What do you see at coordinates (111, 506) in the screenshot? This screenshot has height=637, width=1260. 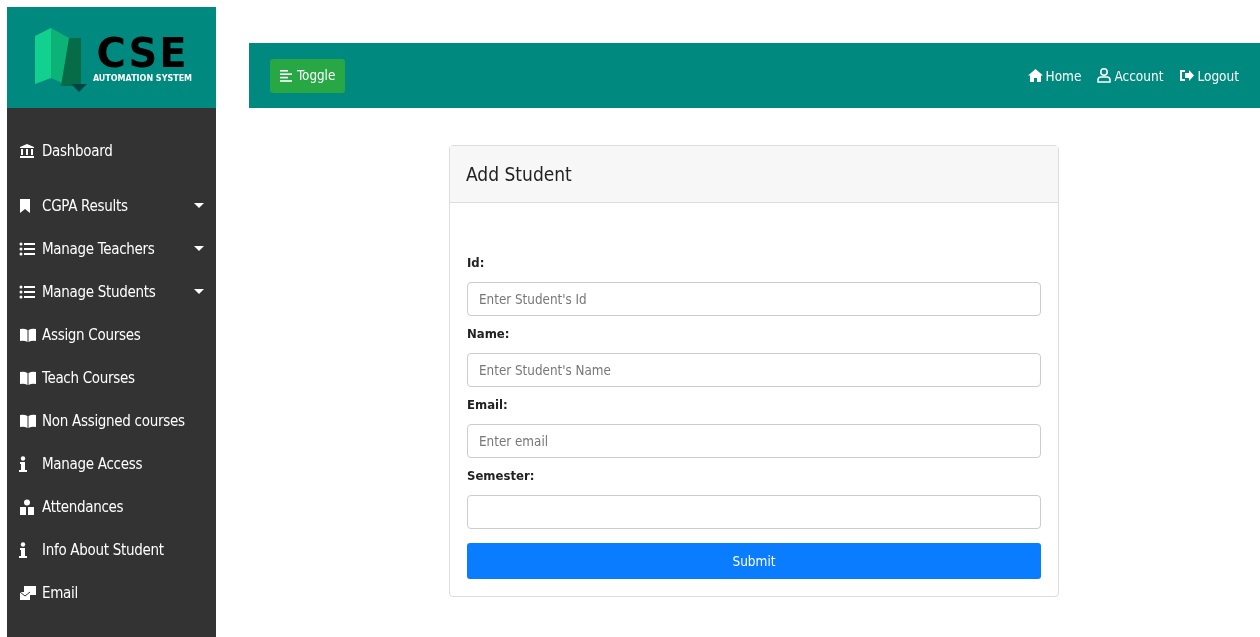 I see `sidebar-item: Attendances` at bounding box center [111, 506].